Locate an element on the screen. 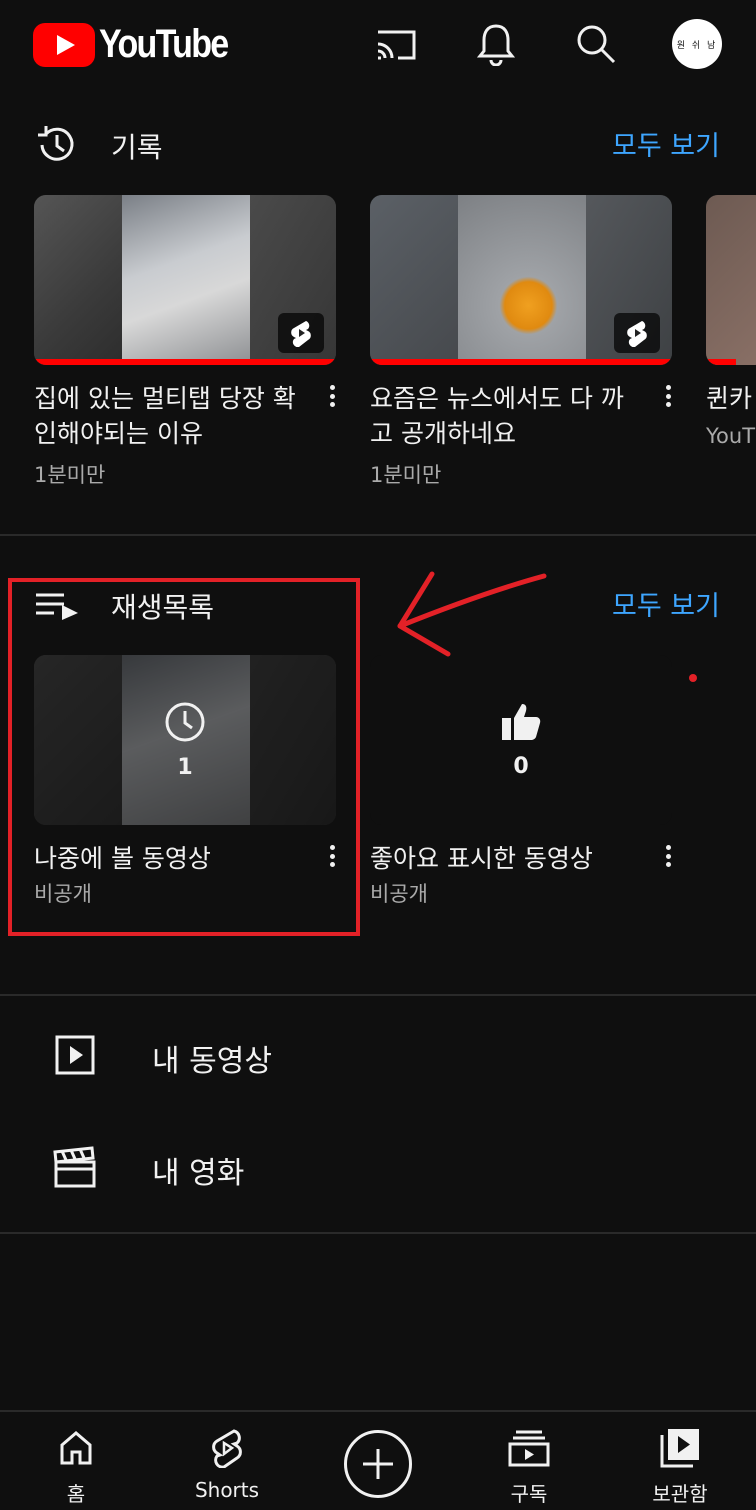  playlists-section-header: 재생목록 모두 보기 is located at coordinates (378, 604).